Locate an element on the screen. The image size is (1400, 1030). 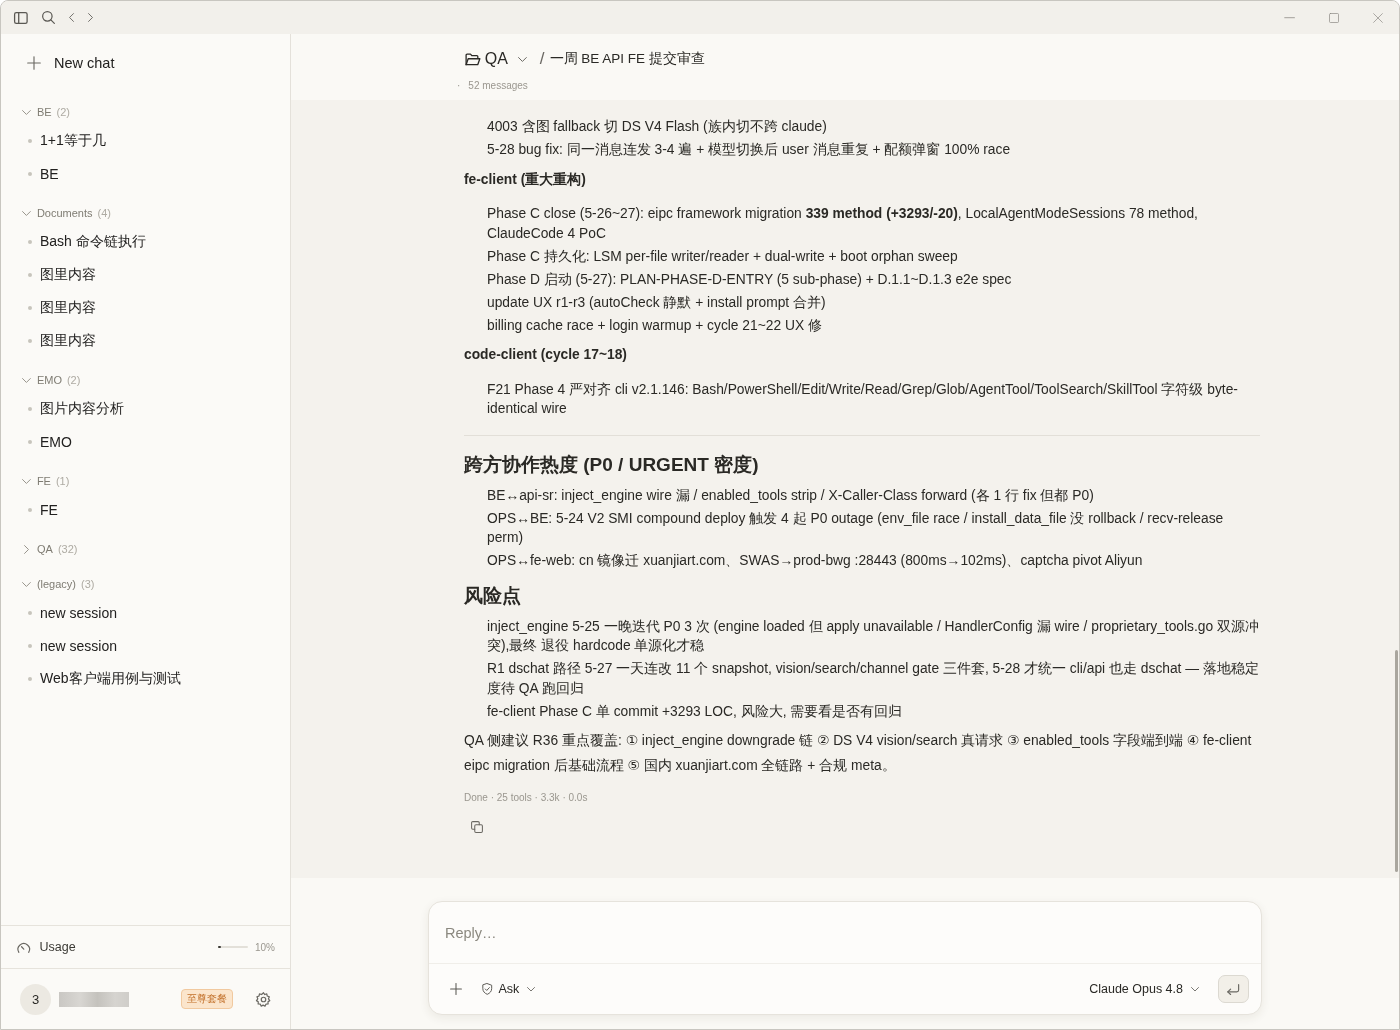
chat-list-item: Bash 命令链执行 is located at coordinates (145, 241).